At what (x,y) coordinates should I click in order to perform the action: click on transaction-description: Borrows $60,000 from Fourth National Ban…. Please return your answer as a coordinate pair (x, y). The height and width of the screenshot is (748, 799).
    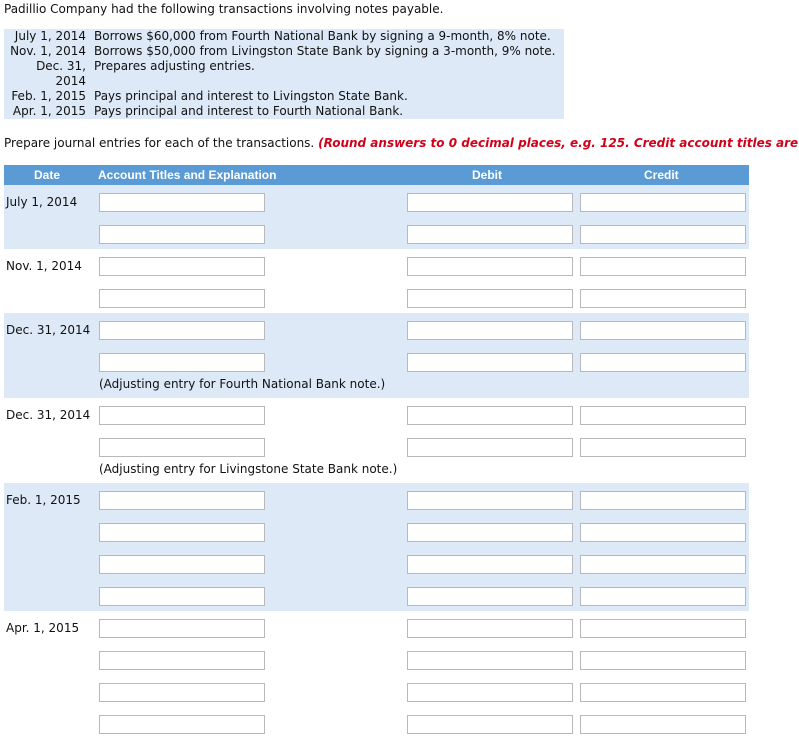
    Looking at the image, I should click on (322, 36).